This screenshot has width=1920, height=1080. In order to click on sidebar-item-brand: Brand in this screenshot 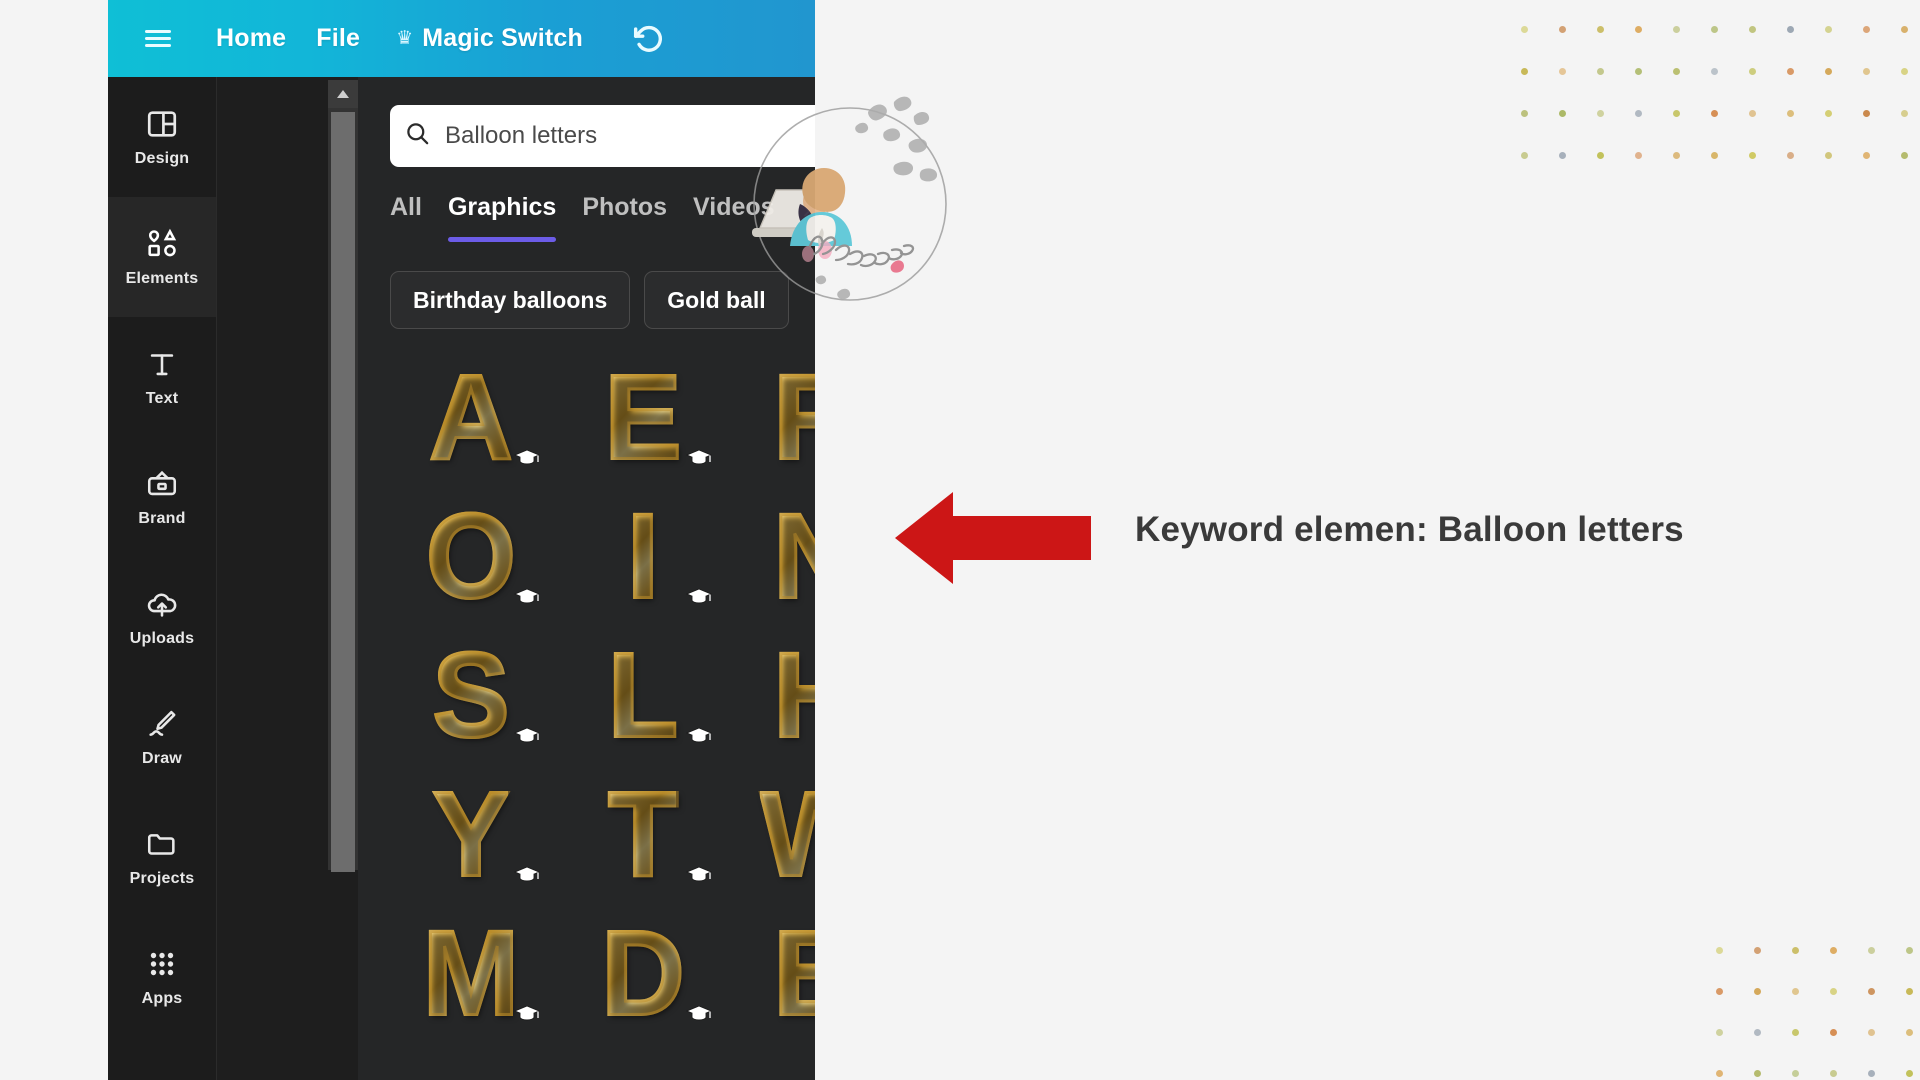, I will do `click(162, 497)`.